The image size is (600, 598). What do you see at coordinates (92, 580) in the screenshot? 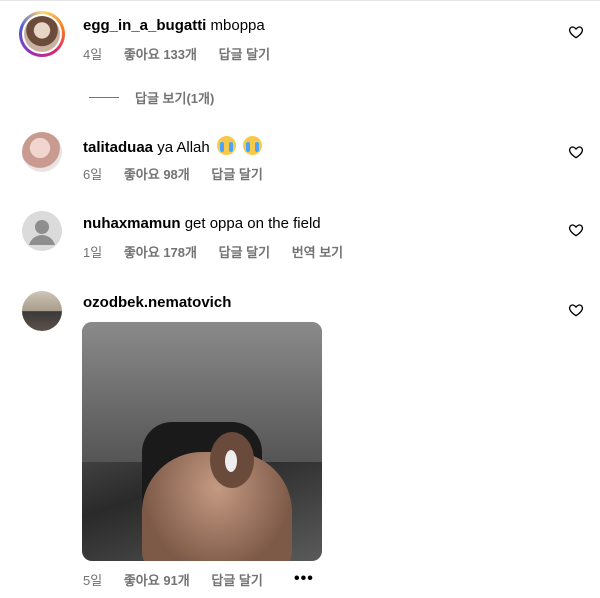
I see `comment-time: 5일` at bounding box center [92, 580].